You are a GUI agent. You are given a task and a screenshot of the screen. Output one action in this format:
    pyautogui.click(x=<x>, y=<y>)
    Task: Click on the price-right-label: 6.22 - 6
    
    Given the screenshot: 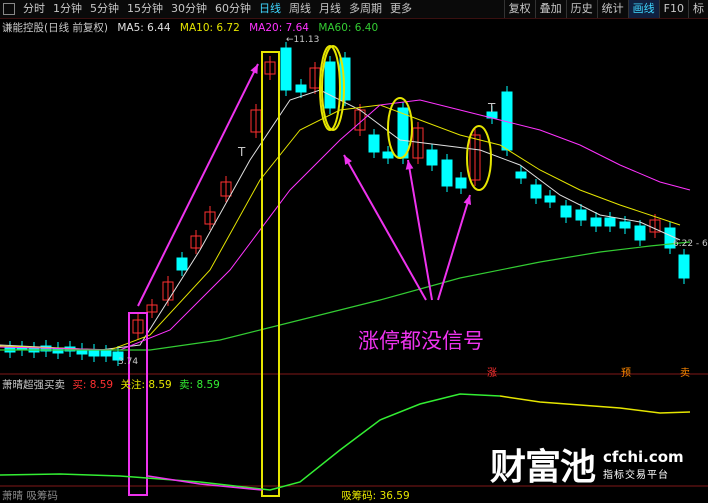 What is the action you would take?
    pyautogui.click(x=690, y=244)
    